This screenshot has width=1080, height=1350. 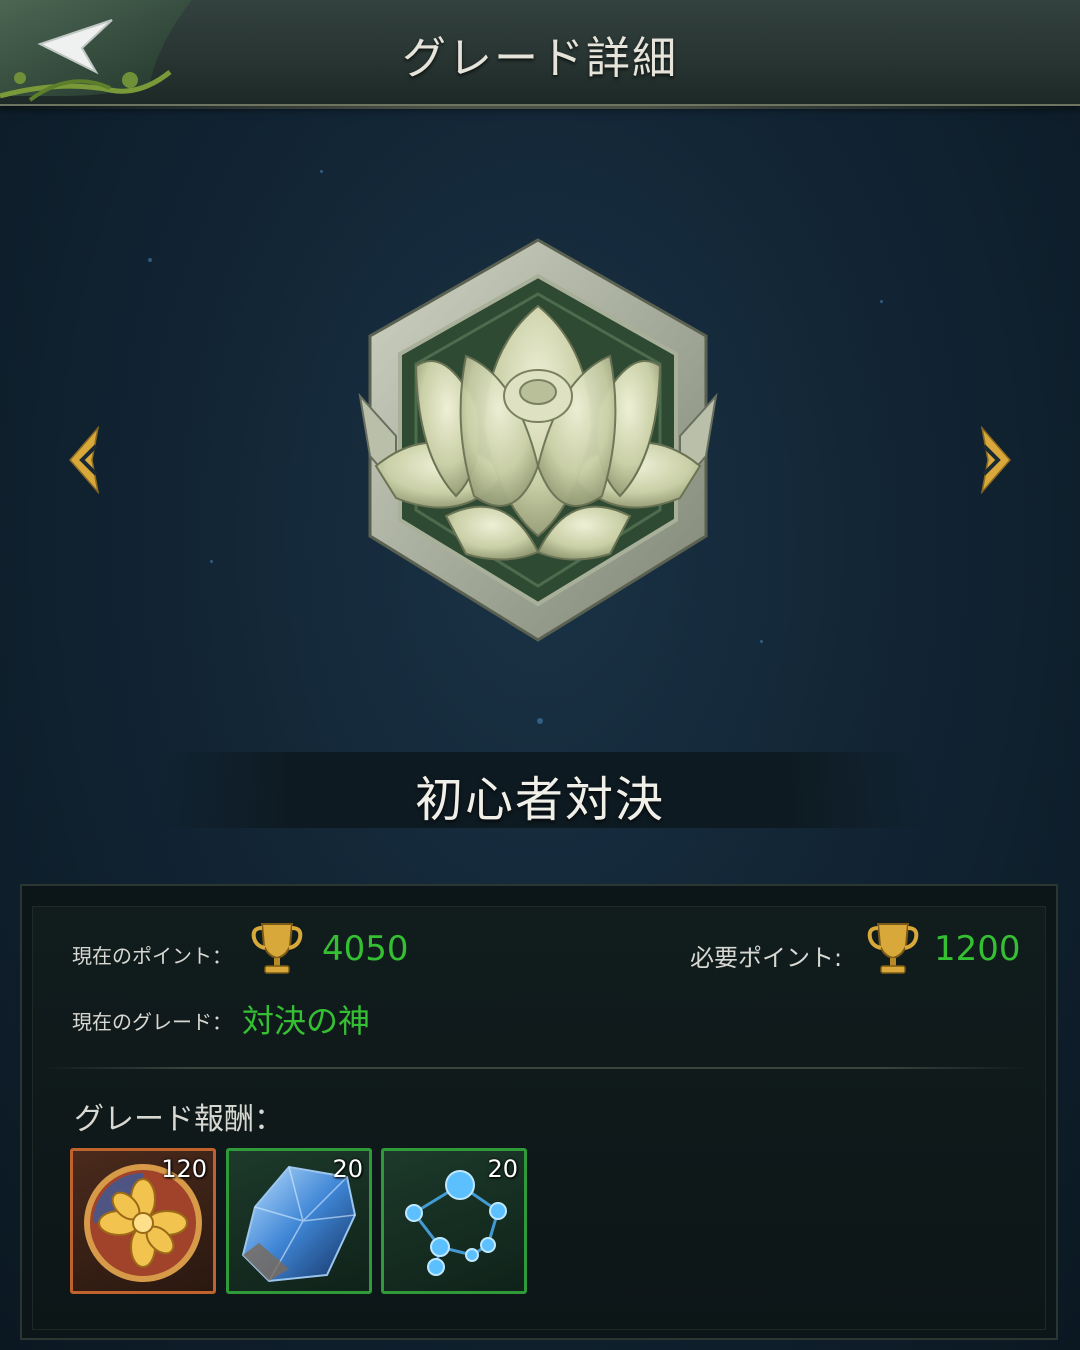 I want to click on current-points-value: 4050, so click(x=365, y=949).